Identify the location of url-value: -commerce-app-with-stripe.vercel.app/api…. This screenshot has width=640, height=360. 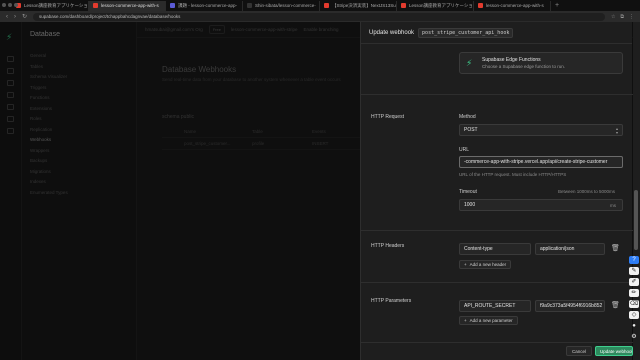
(536, 162).